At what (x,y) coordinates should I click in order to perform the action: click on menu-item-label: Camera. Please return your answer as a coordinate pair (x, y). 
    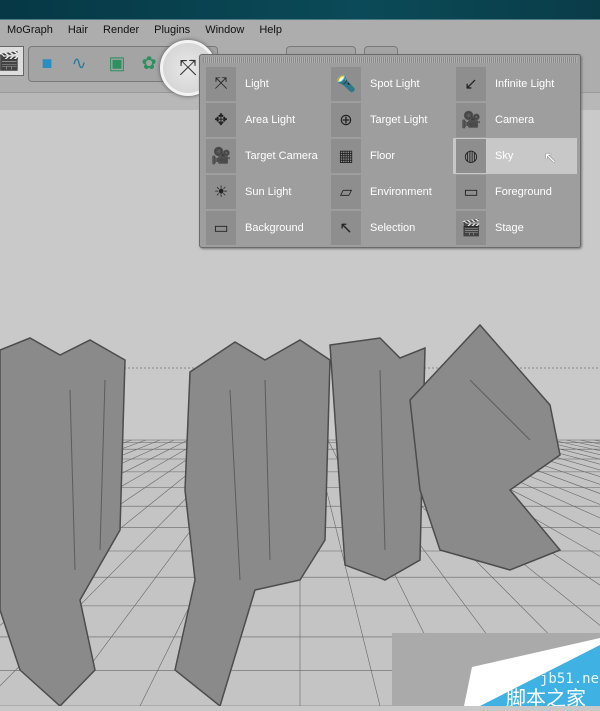
    Looking at the image, I should click on (515, 120).